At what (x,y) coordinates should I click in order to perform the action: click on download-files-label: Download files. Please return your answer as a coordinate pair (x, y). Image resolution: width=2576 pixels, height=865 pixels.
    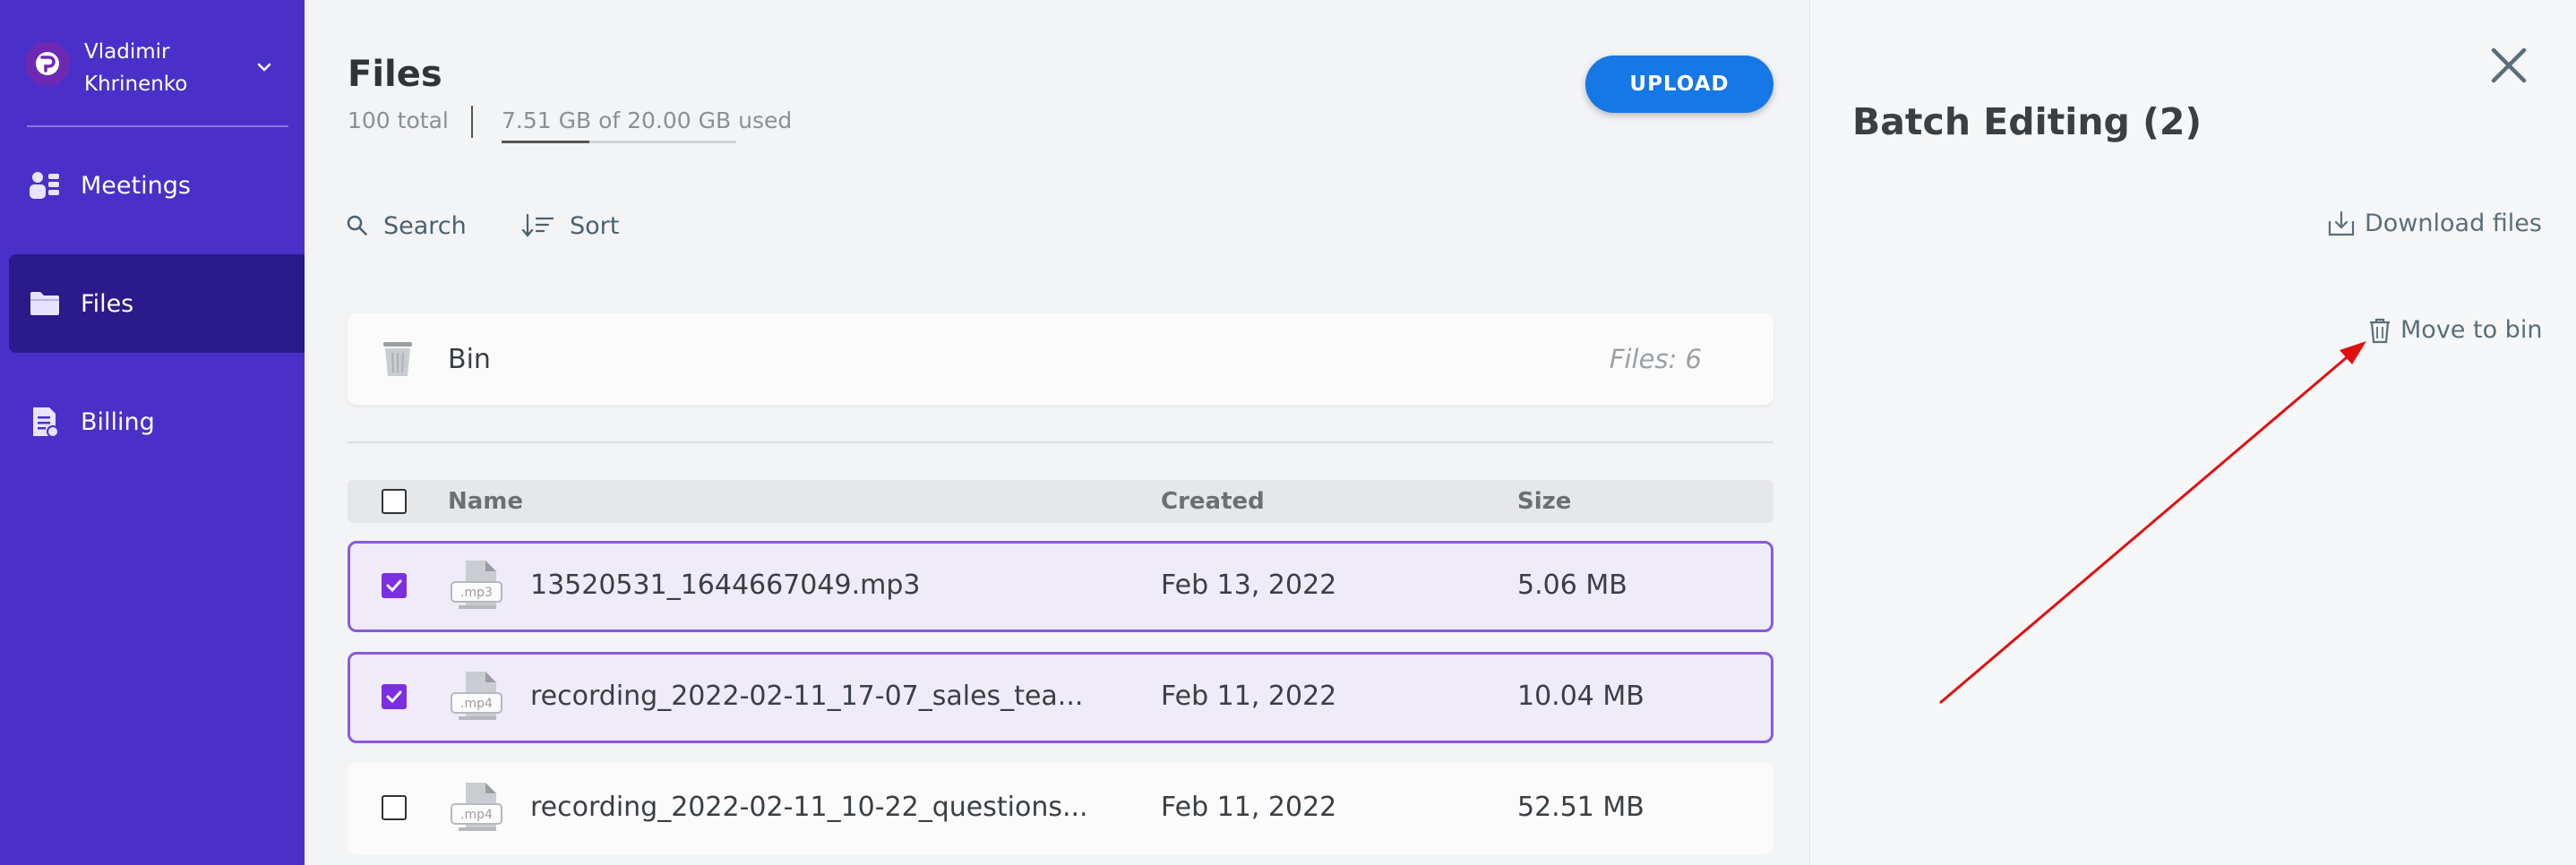
    Looking at the image, I should click on (2453, 224).